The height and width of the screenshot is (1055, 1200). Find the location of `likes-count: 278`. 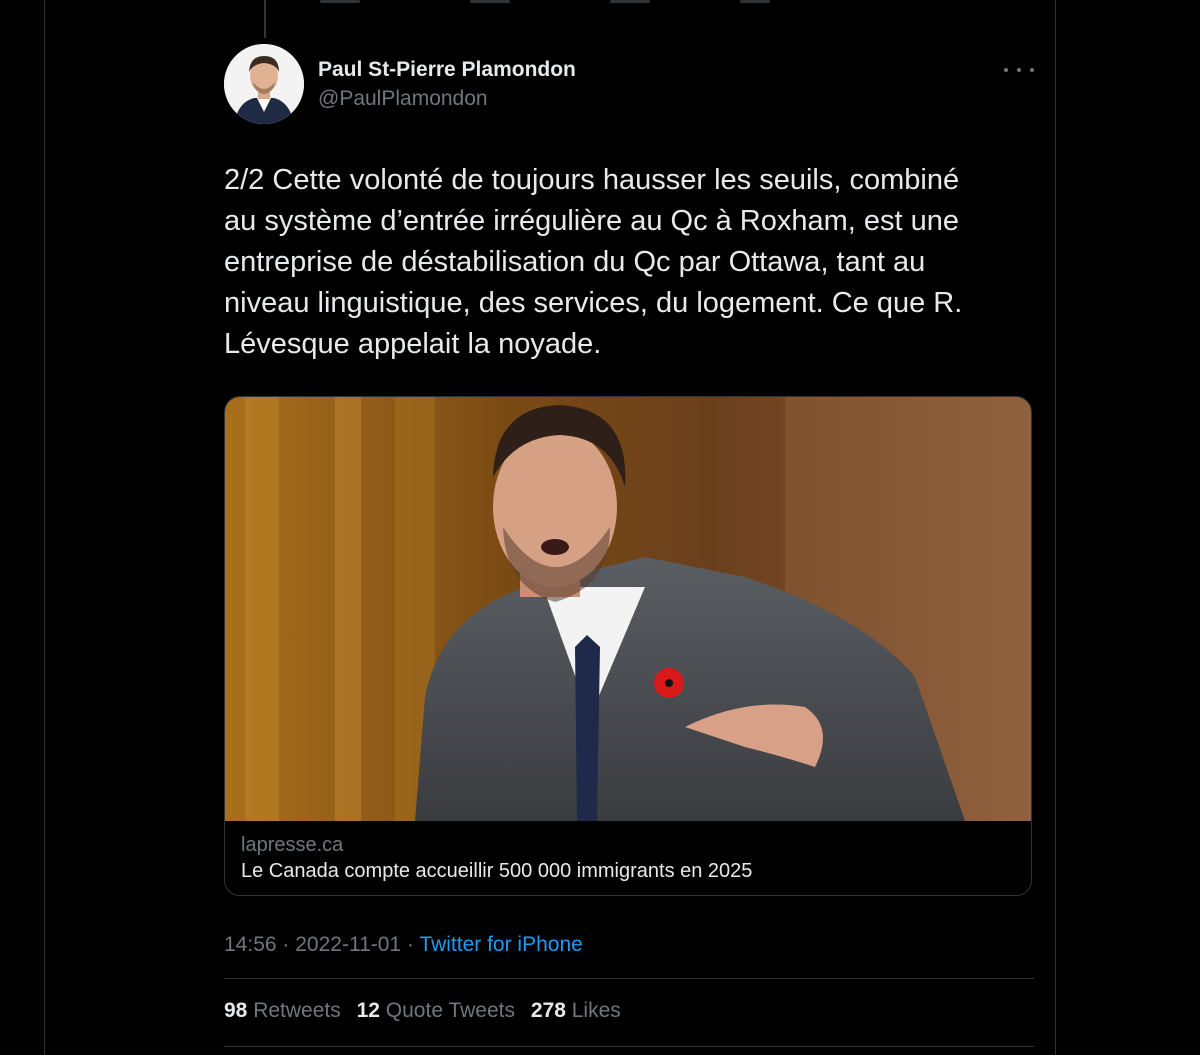

likes-count: 278 is located at coordinates (548, 1010).